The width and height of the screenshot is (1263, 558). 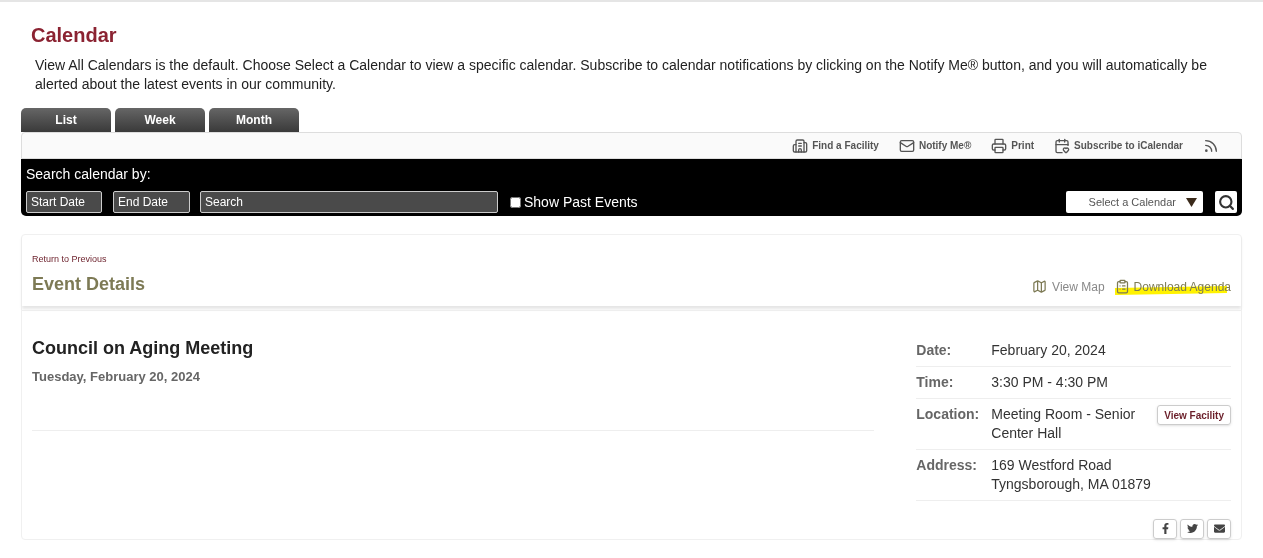 What do you see at coordinates (1068, 286) in the screenshot?
I see `view-map-link: View Map` at bounding box center [1068, 286].